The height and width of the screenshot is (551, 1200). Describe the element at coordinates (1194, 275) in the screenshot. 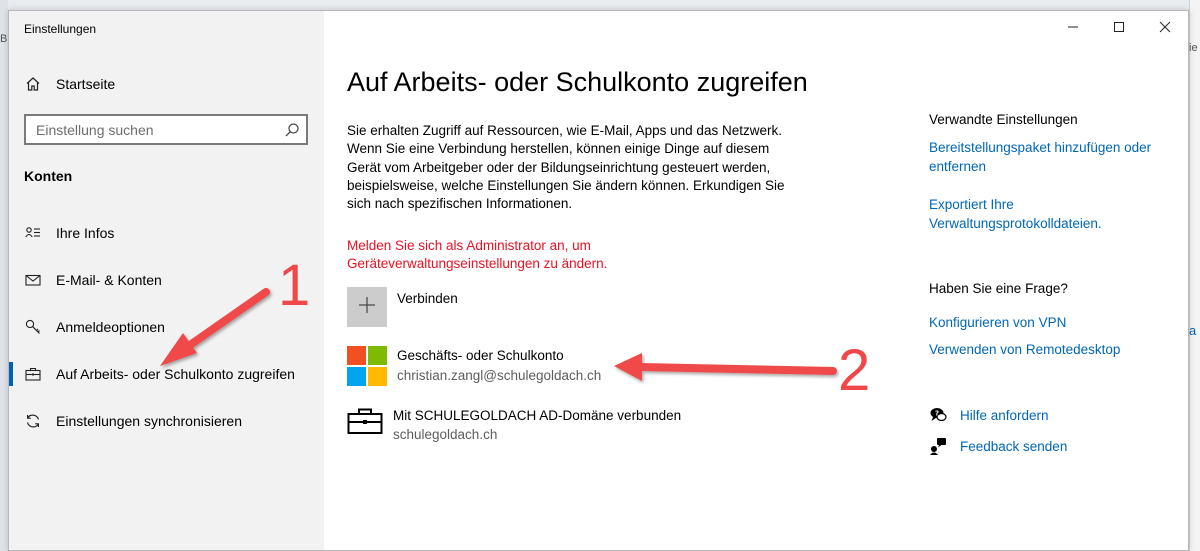

I see `background-desktop-right` at that location.